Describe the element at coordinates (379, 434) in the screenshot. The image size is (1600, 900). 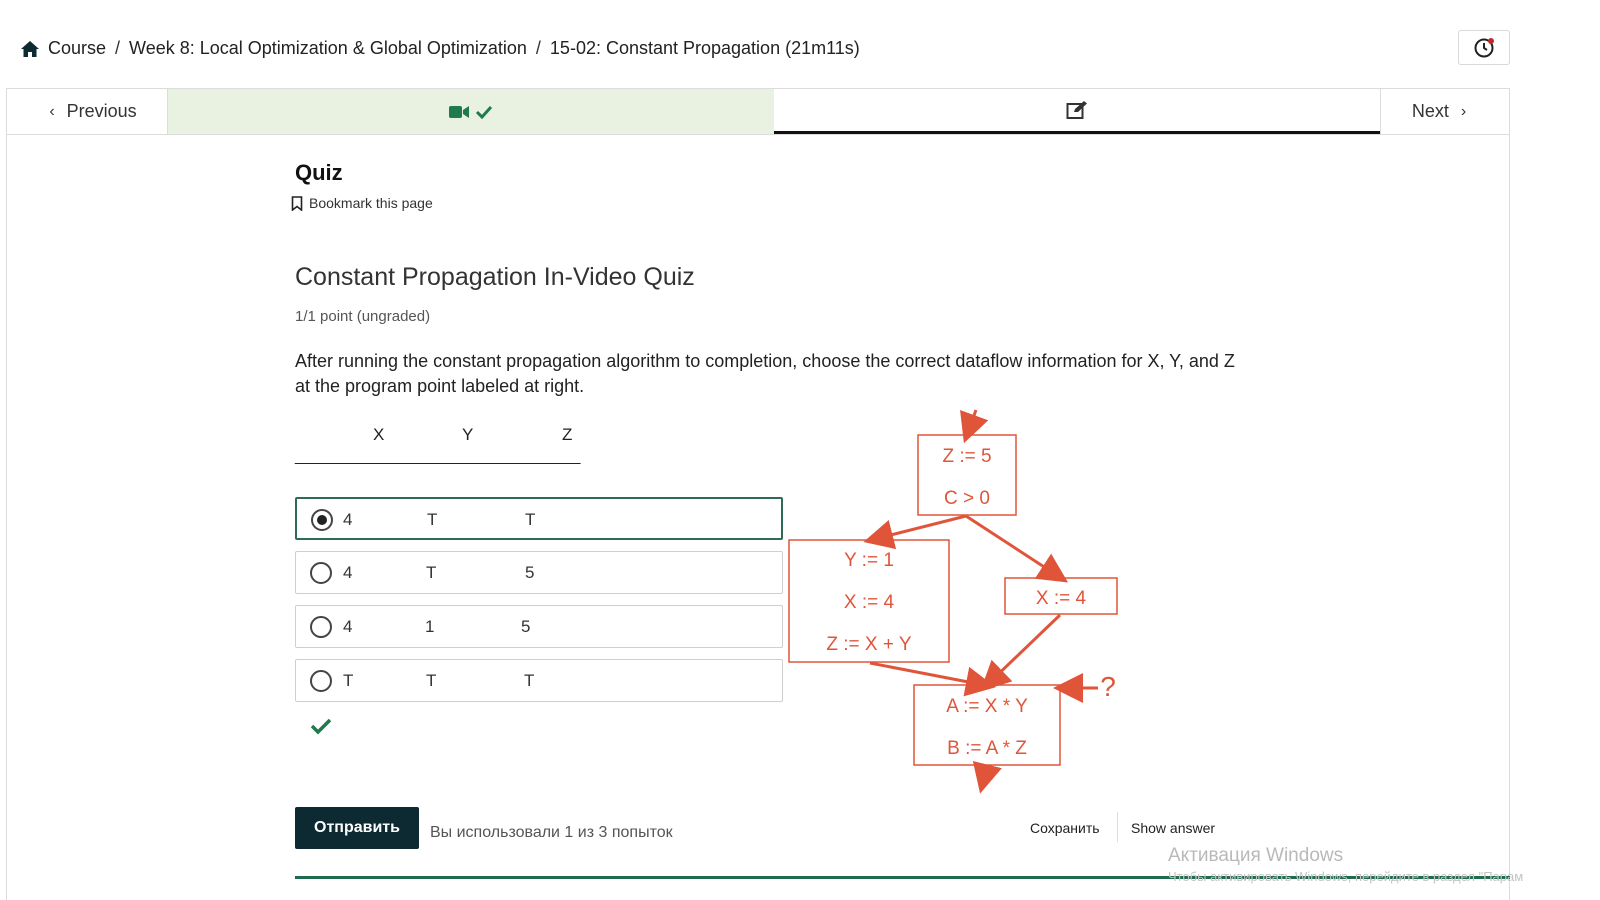
I see `column-header-x: X` at that location.